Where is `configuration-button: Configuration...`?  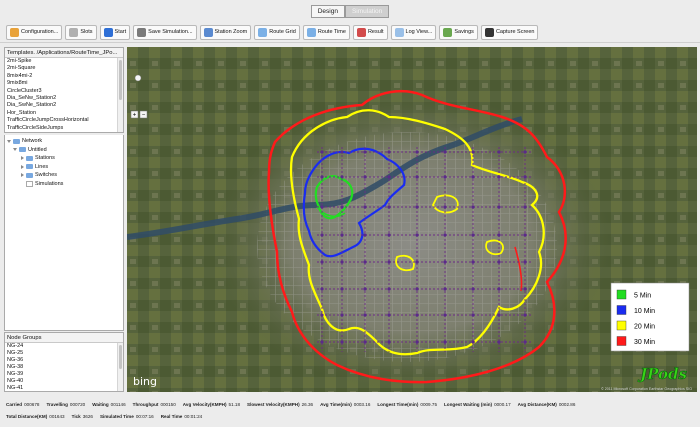
configuration-button: Configuration... is located at coordinates (34, 32).